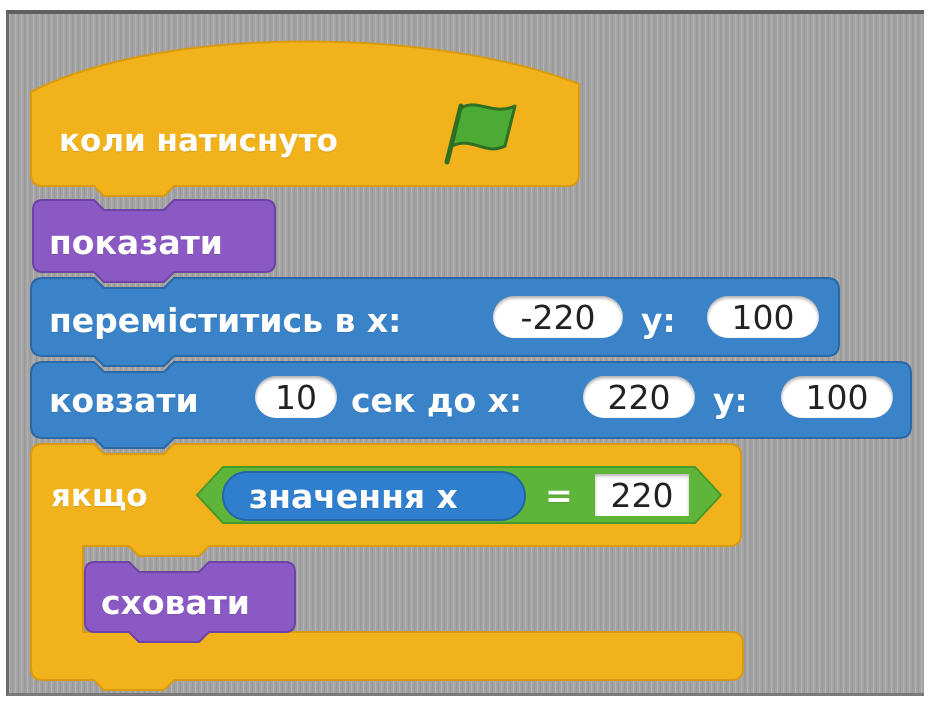 Image resolution: width=929 pixels, height=702 pixels. Describe the element at coordinates (437, 400) in the screenshot. I see `glide-secs-to-x-label: сек до x:` at that location.